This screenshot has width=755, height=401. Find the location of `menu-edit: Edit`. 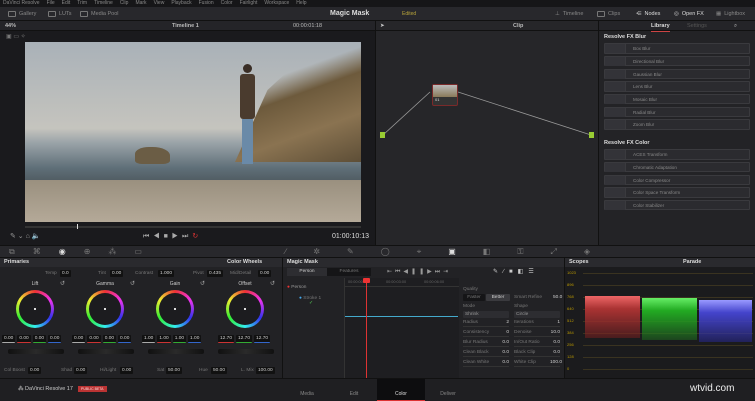

menu-edit: Edit is located at coordinates (66, 3).